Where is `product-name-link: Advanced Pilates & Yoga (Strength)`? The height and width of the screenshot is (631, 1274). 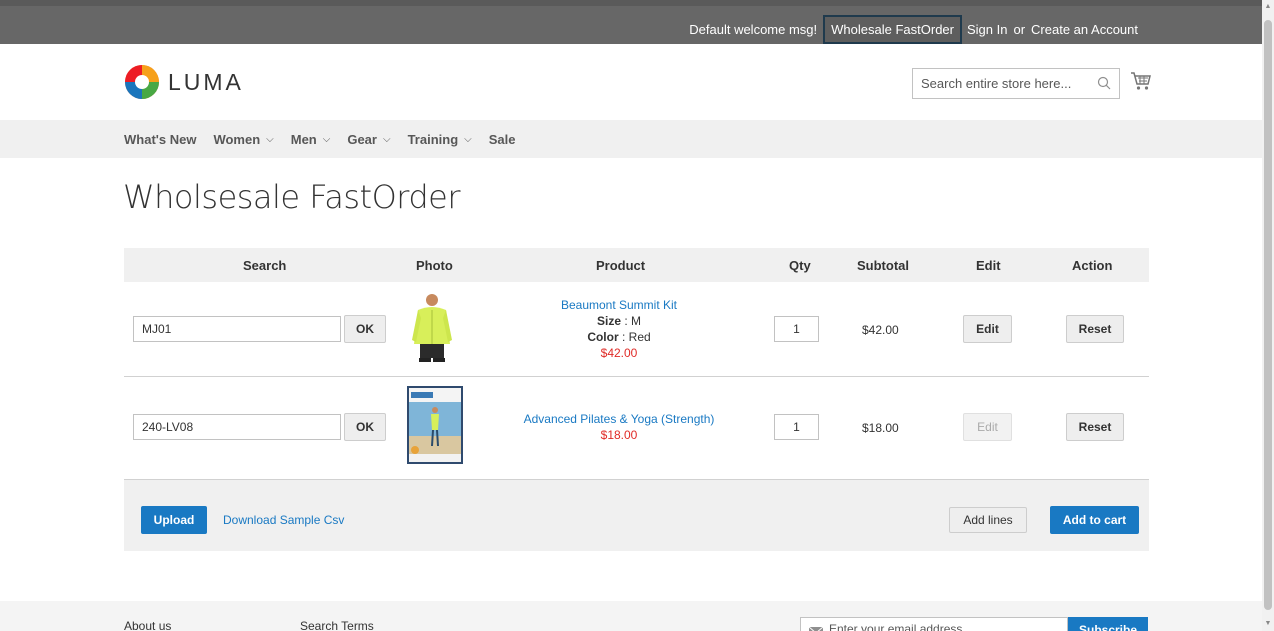
product-name-link: Advanced Pilates & Yoga (Strength) is located at coordinates (619, 419).